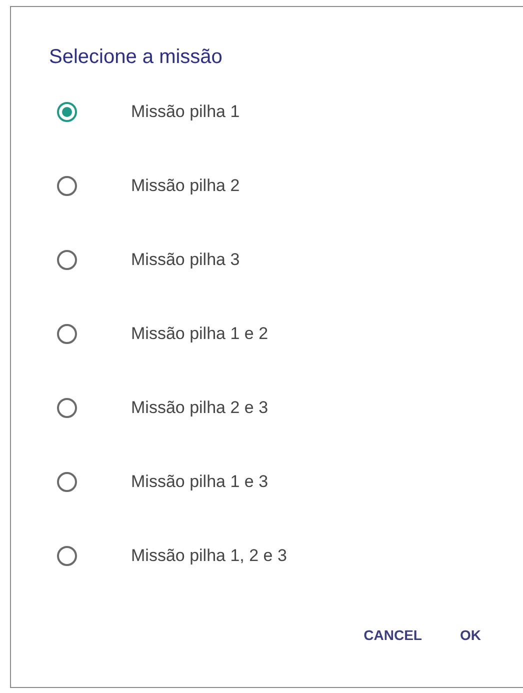  I want to click on radio-option: Missão pilha 1, so click(259, 112).